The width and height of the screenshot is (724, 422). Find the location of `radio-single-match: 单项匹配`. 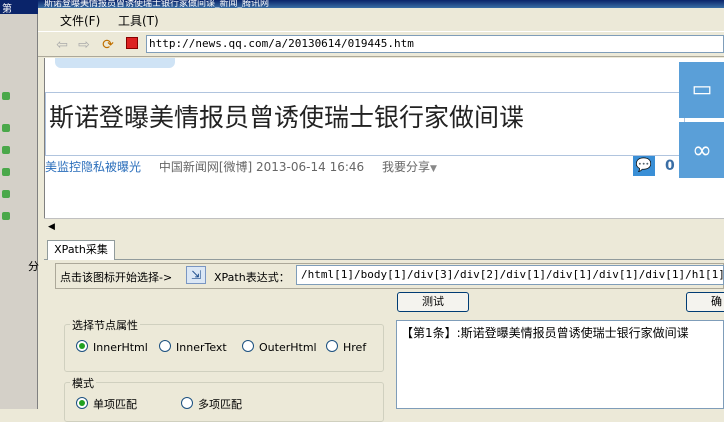

radio-single-match: 单项匹配 is located at coordinates (106, 404).